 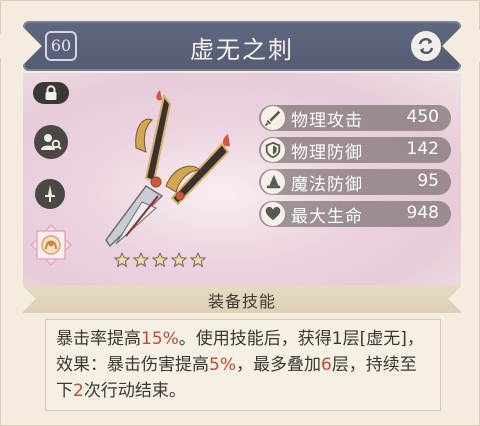 I want to click on stat-label: 物理攻击, so click(x=327, y=120).